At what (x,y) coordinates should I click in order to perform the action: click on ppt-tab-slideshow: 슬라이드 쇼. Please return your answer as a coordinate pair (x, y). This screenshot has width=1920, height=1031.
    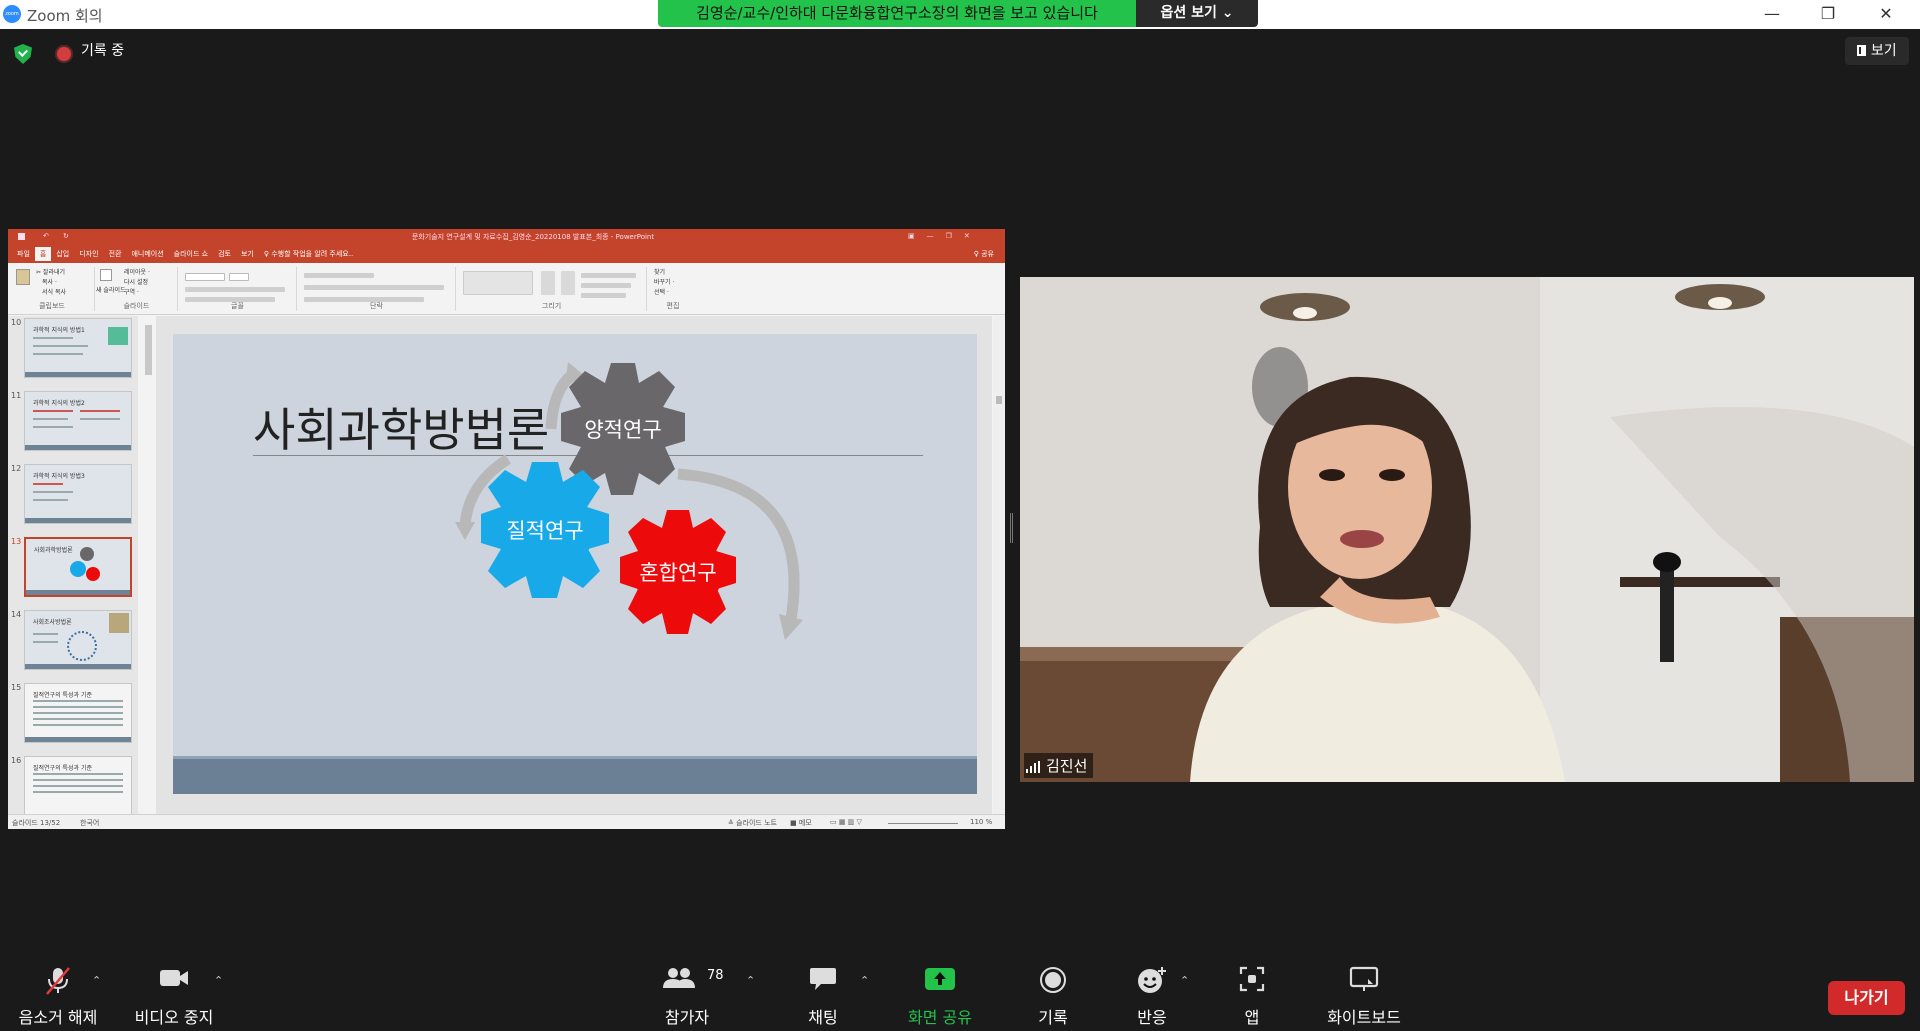
    Looking at the image, I should click on (191, 254).